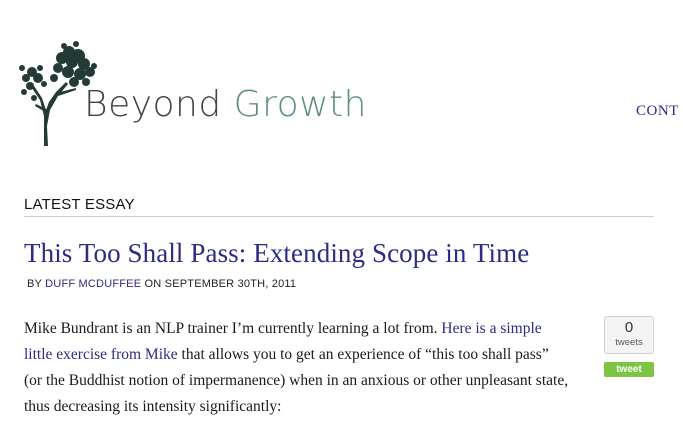 This screenshot has height=437, width=683. I want to click on site-logo: Beyond Growth, so click(190, 94).